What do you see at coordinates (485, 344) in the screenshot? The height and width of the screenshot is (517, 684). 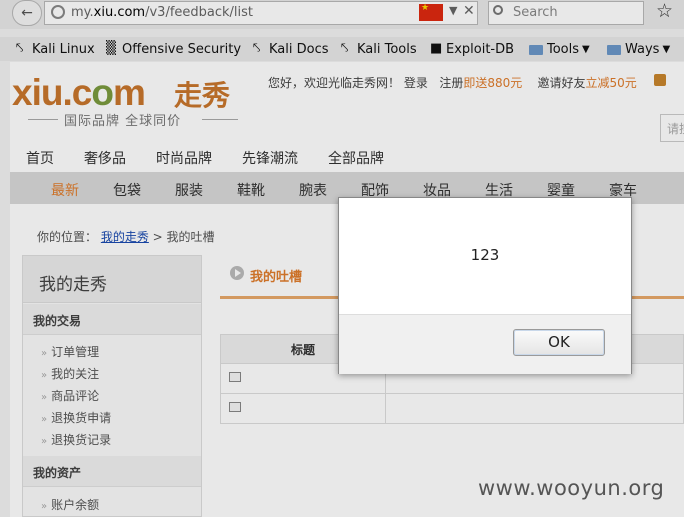 I see `alert-footer: OK` at bounding box center [485, 344].